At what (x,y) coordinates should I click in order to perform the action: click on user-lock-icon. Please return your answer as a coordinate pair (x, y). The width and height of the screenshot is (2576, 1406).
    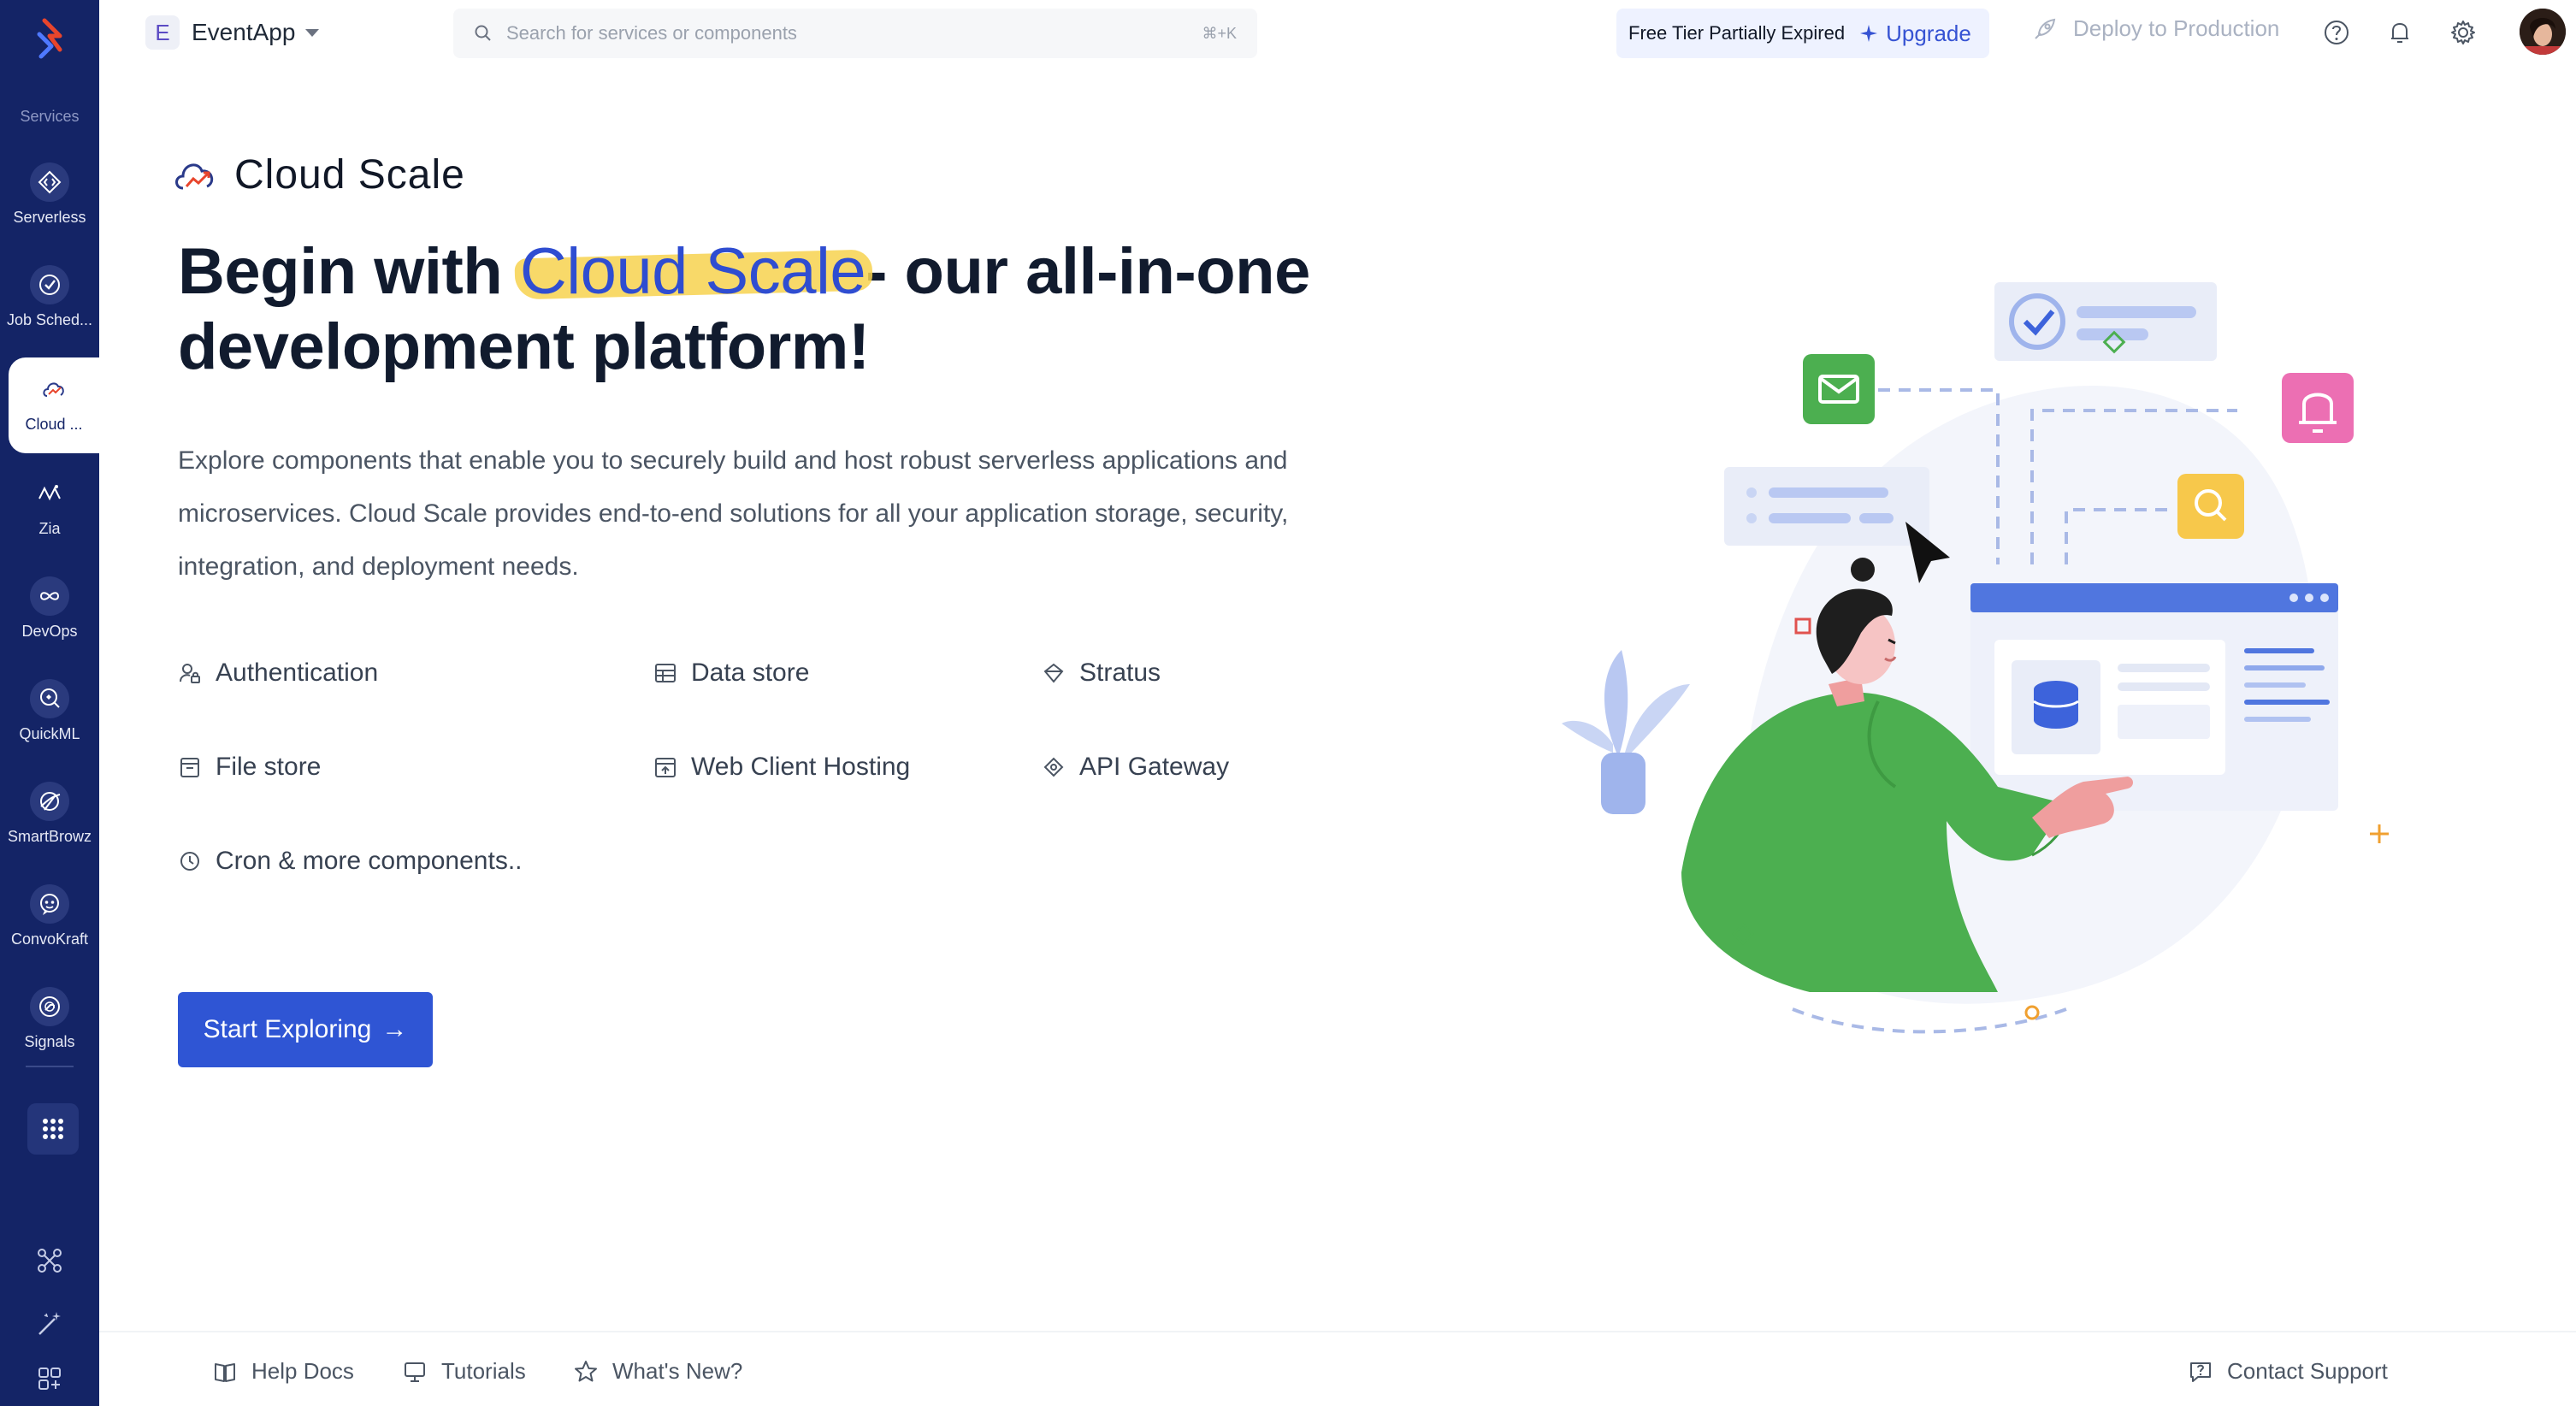
    Looking at the image, I should click on (190, 673).